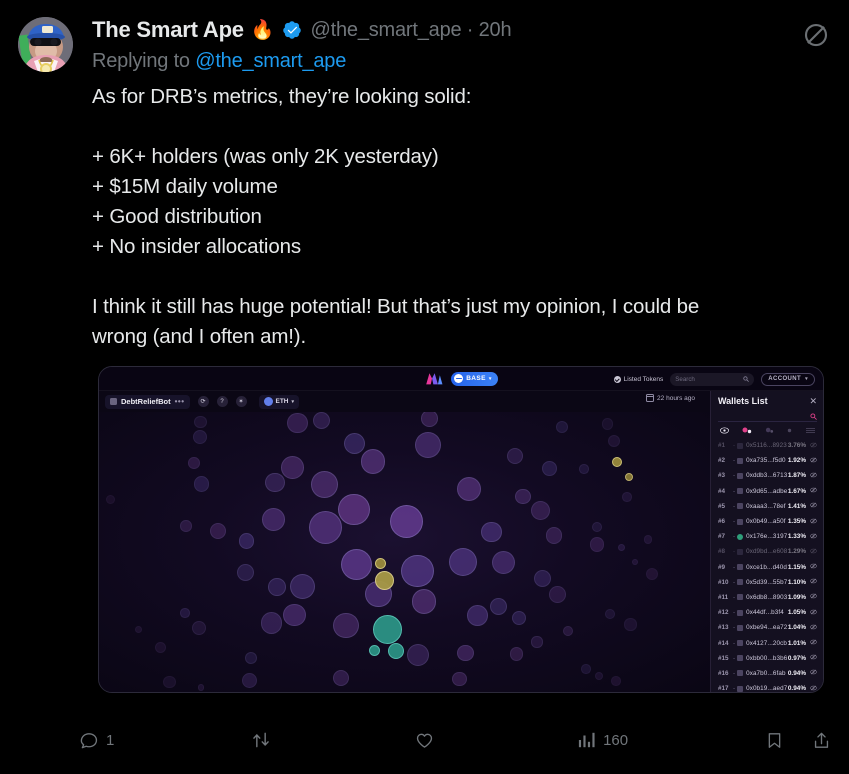 The width and height of the screenshot is (849, 774). What do you see at coordinates (670, 398) in the screenshot?
I see `time-badge: 22 hours ago` at bounding box center [670, 398].